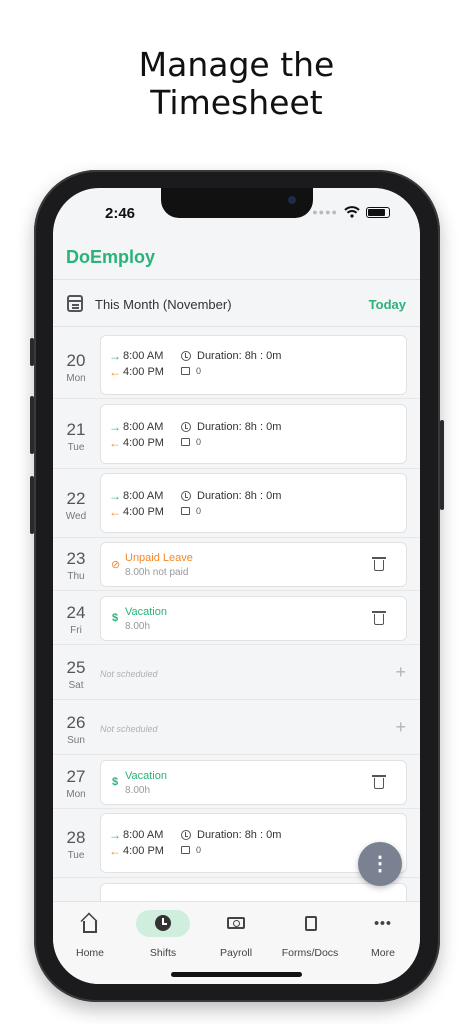 Image resolution: width=473 pixels, height=1024 pixels. I want to click on more-actions-fab: ⋮, so click(380, 864).